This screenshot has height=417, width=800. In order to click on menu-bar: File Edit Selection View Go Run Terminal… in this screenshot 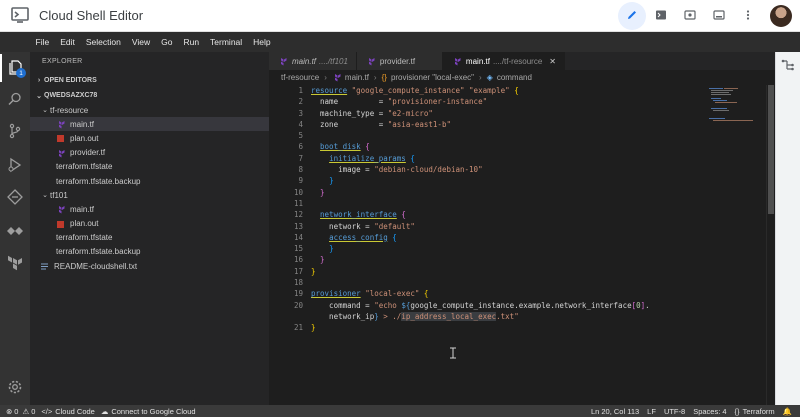, I will do `click(400, 42)`.